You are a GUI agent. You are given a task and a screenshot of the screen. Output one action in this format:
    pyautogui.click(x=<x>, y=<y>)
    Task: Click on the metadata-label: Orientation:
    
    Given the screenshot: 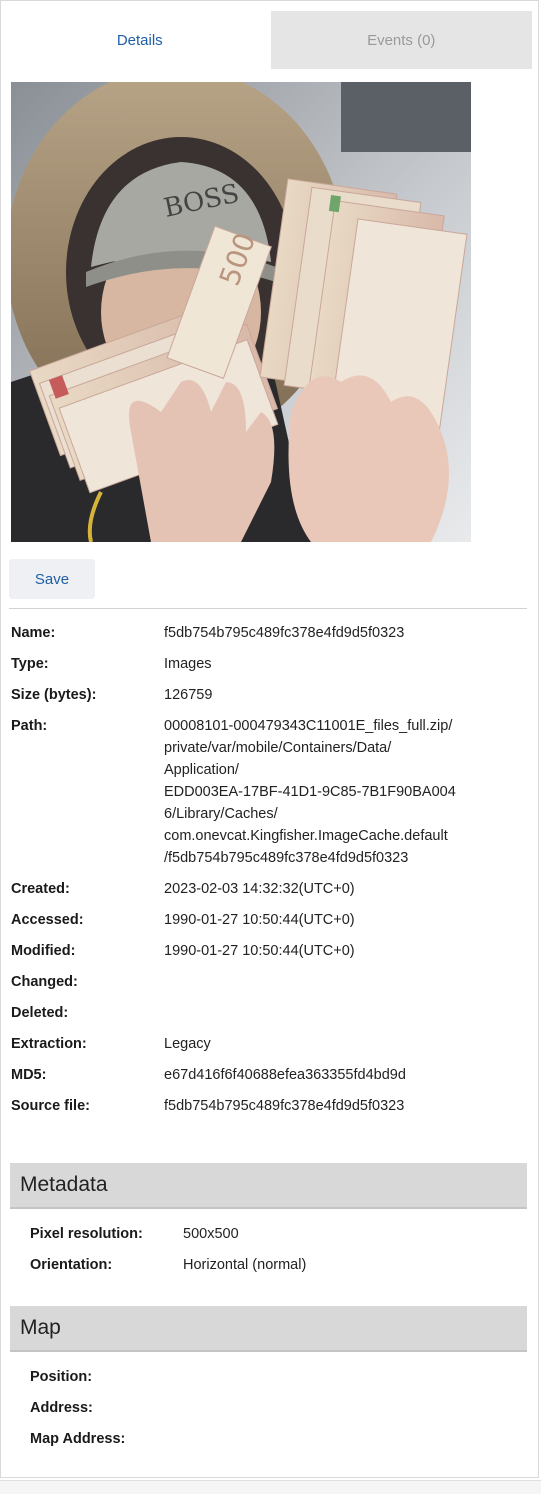 What is the action you would take?
    pyautogui.click(x=71, y=1265)
    